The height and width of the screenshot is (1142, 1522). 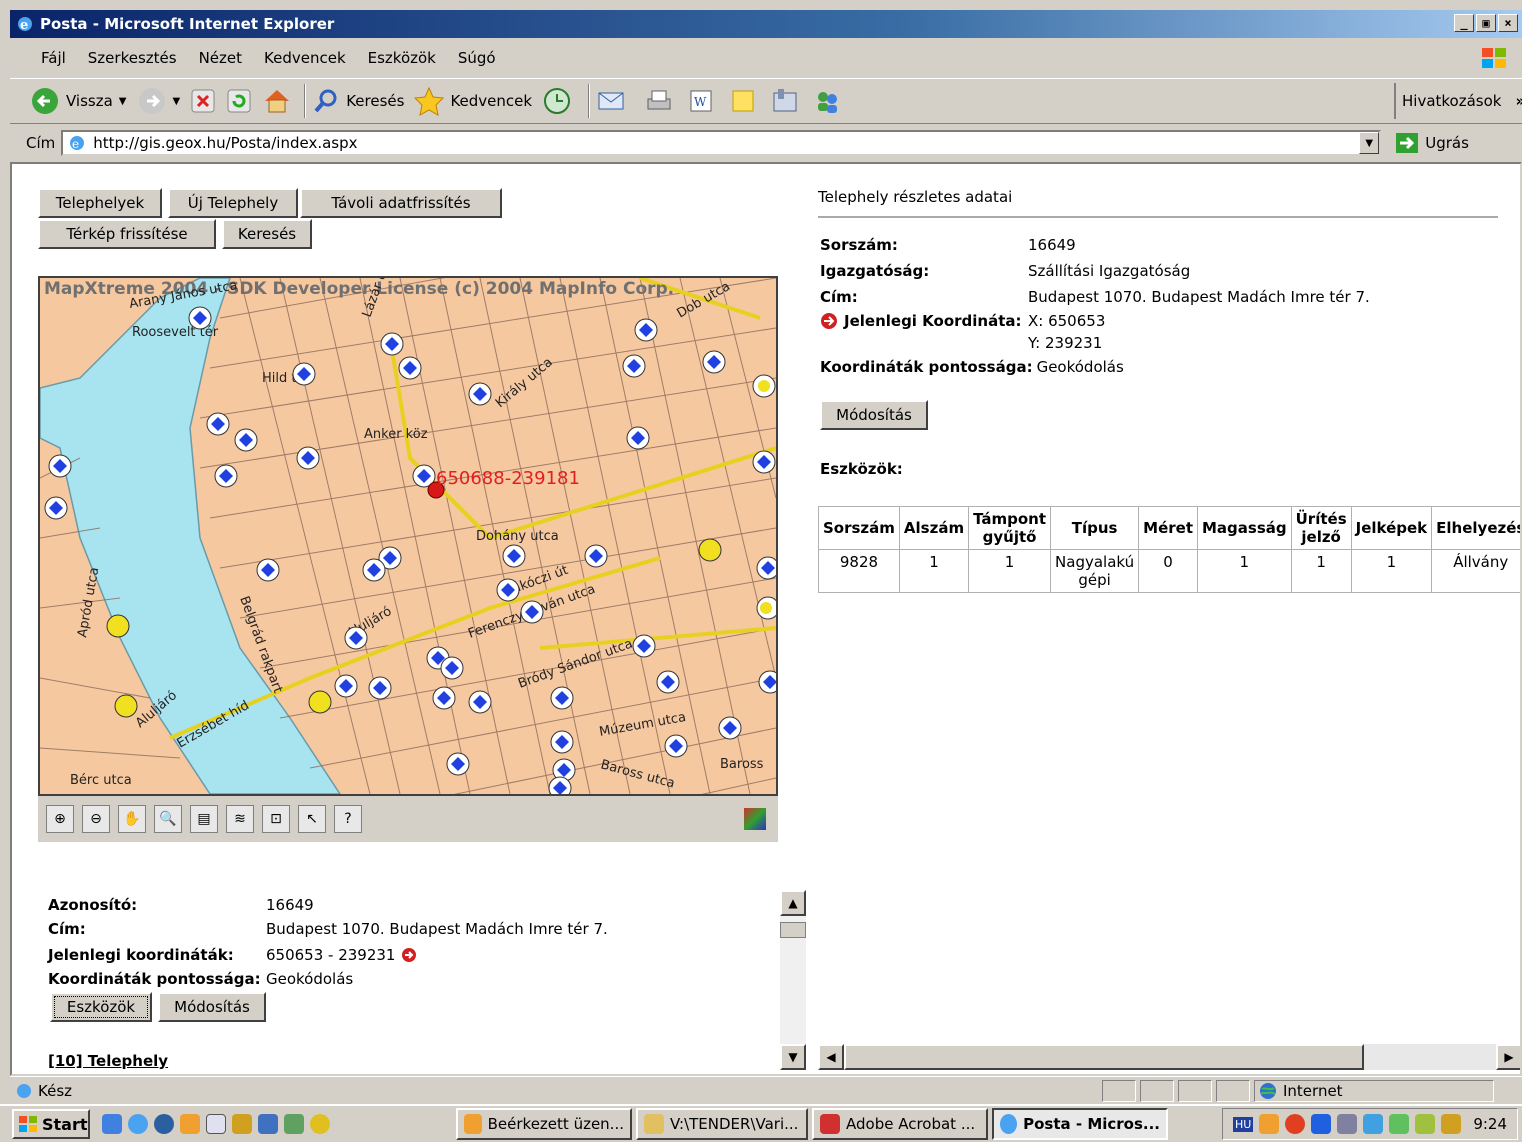 I want to click on messenger-icon, so click(x=827, y=101).